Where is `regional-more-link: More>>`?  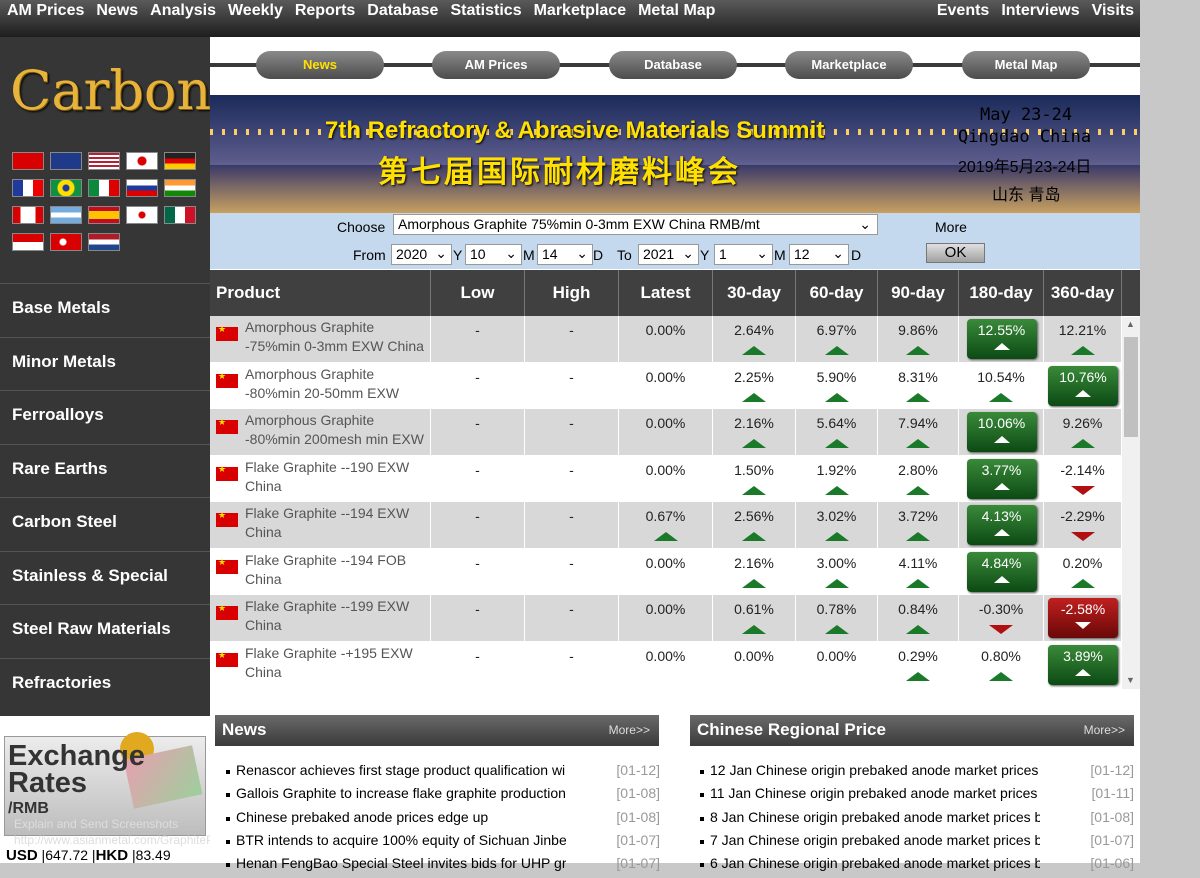 regional-more-link: More>> is located at coordinates (1104, 730).